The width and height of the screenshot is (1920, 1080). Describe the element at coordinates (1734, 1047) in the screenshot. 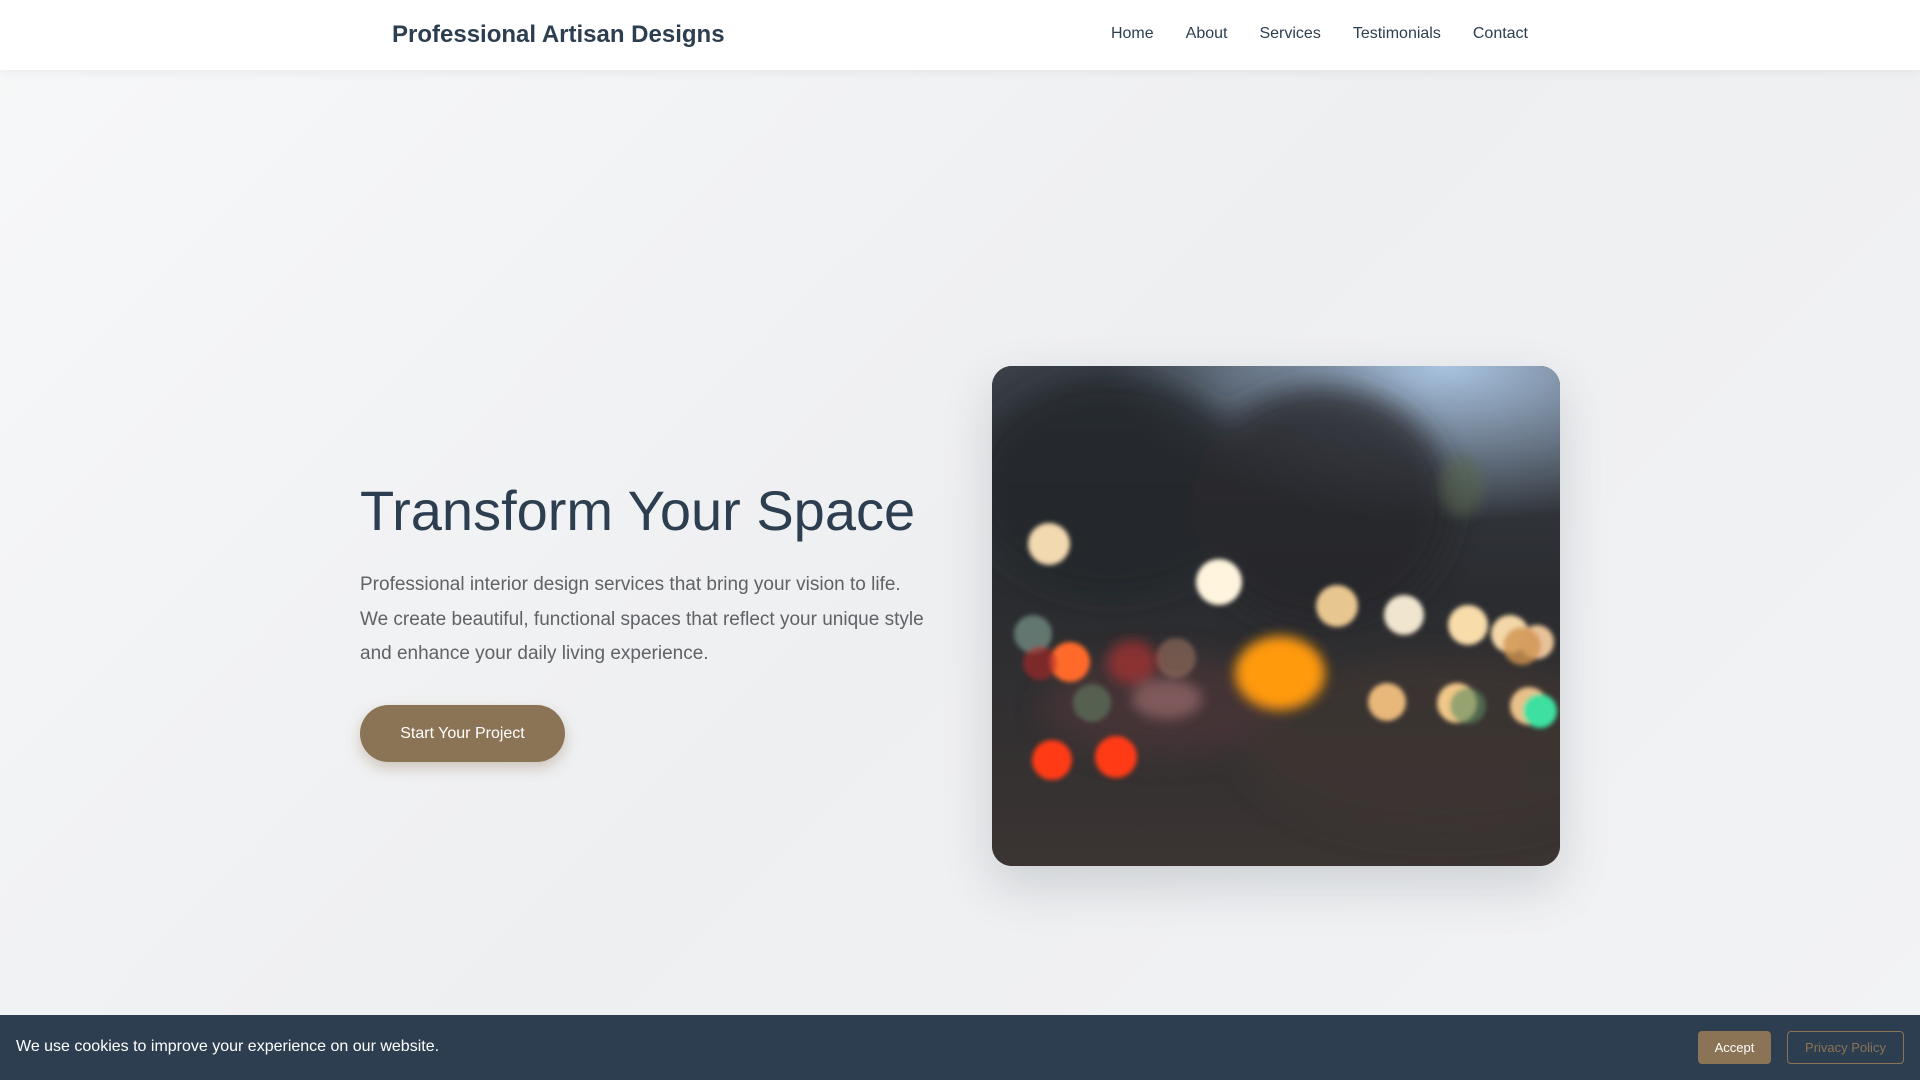

I see `accept-cookies-button: Accept` at that location.